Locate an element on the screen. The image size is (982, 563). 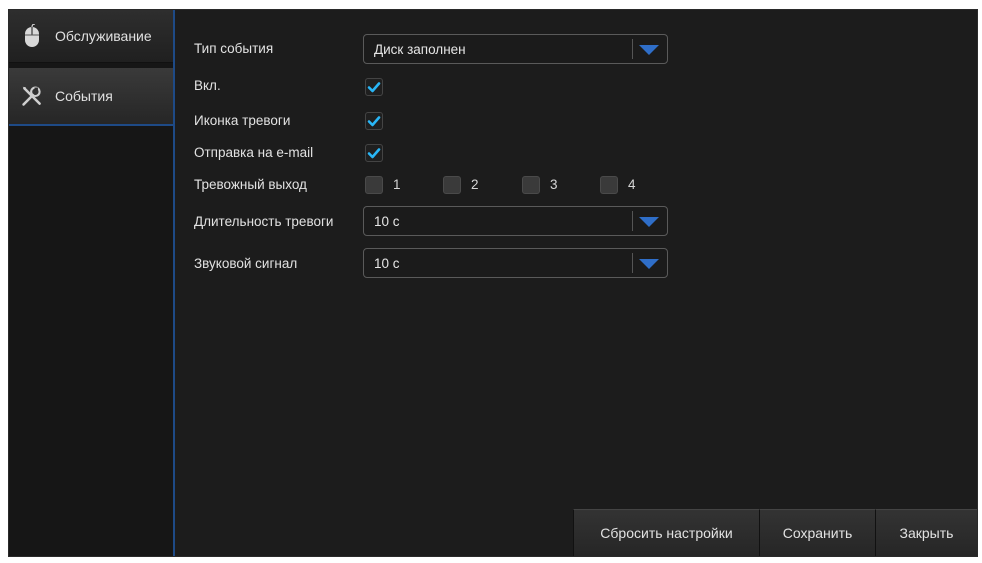
close-button: Закрыть is located at coordinates (926, 532).